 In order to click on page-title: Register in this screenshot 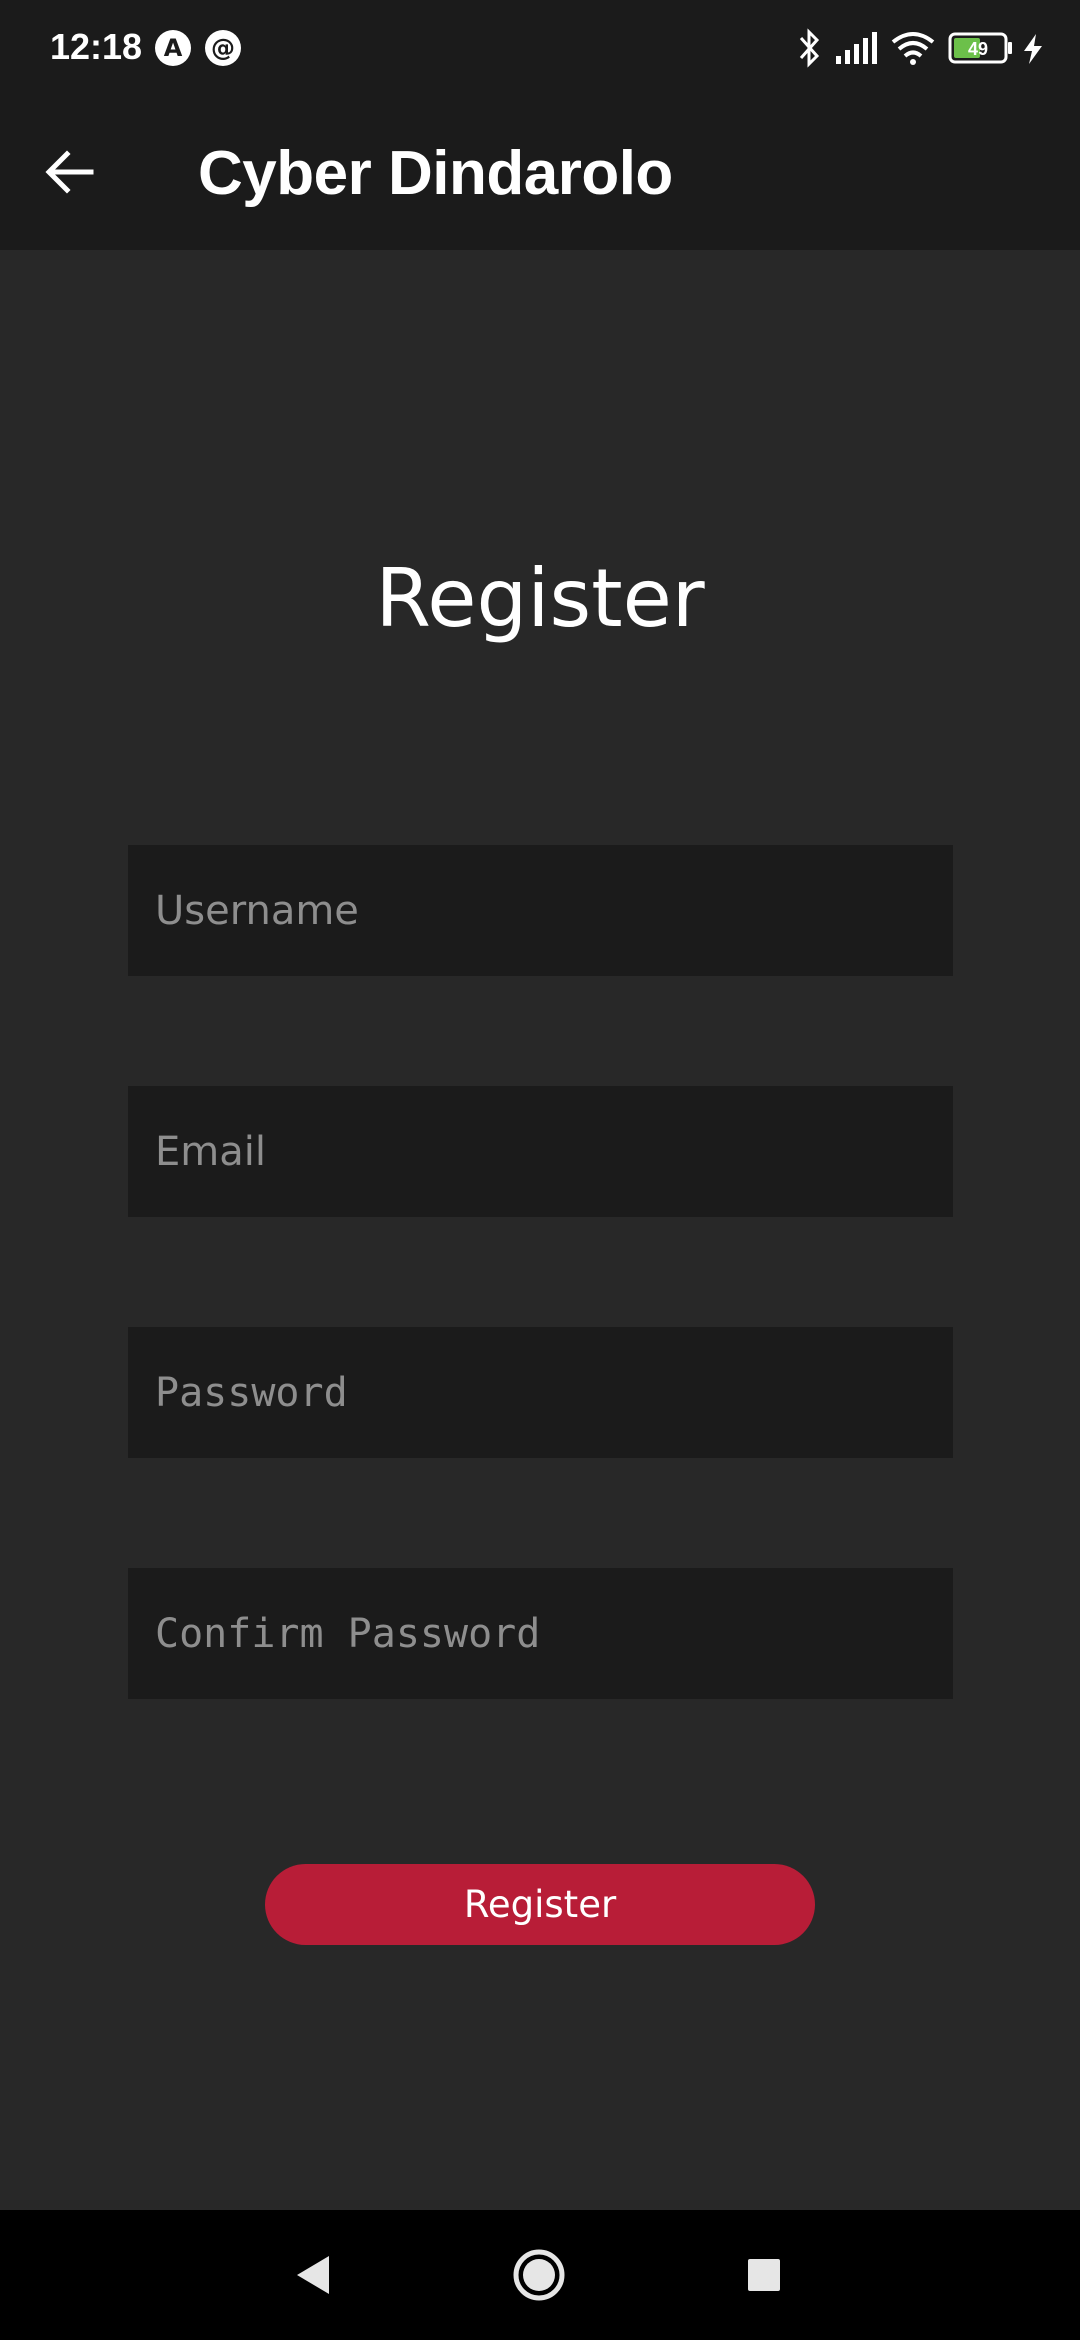, I will do `click(540, 598)`.